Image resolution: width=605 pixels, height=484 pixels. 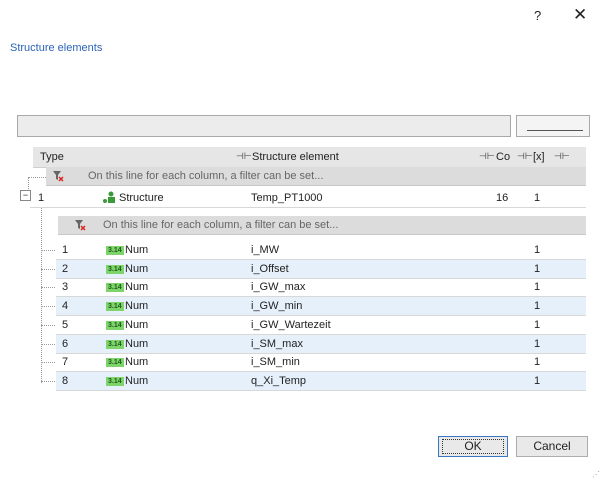 I want to click on row-id: 4, so click(x=65, y=306).